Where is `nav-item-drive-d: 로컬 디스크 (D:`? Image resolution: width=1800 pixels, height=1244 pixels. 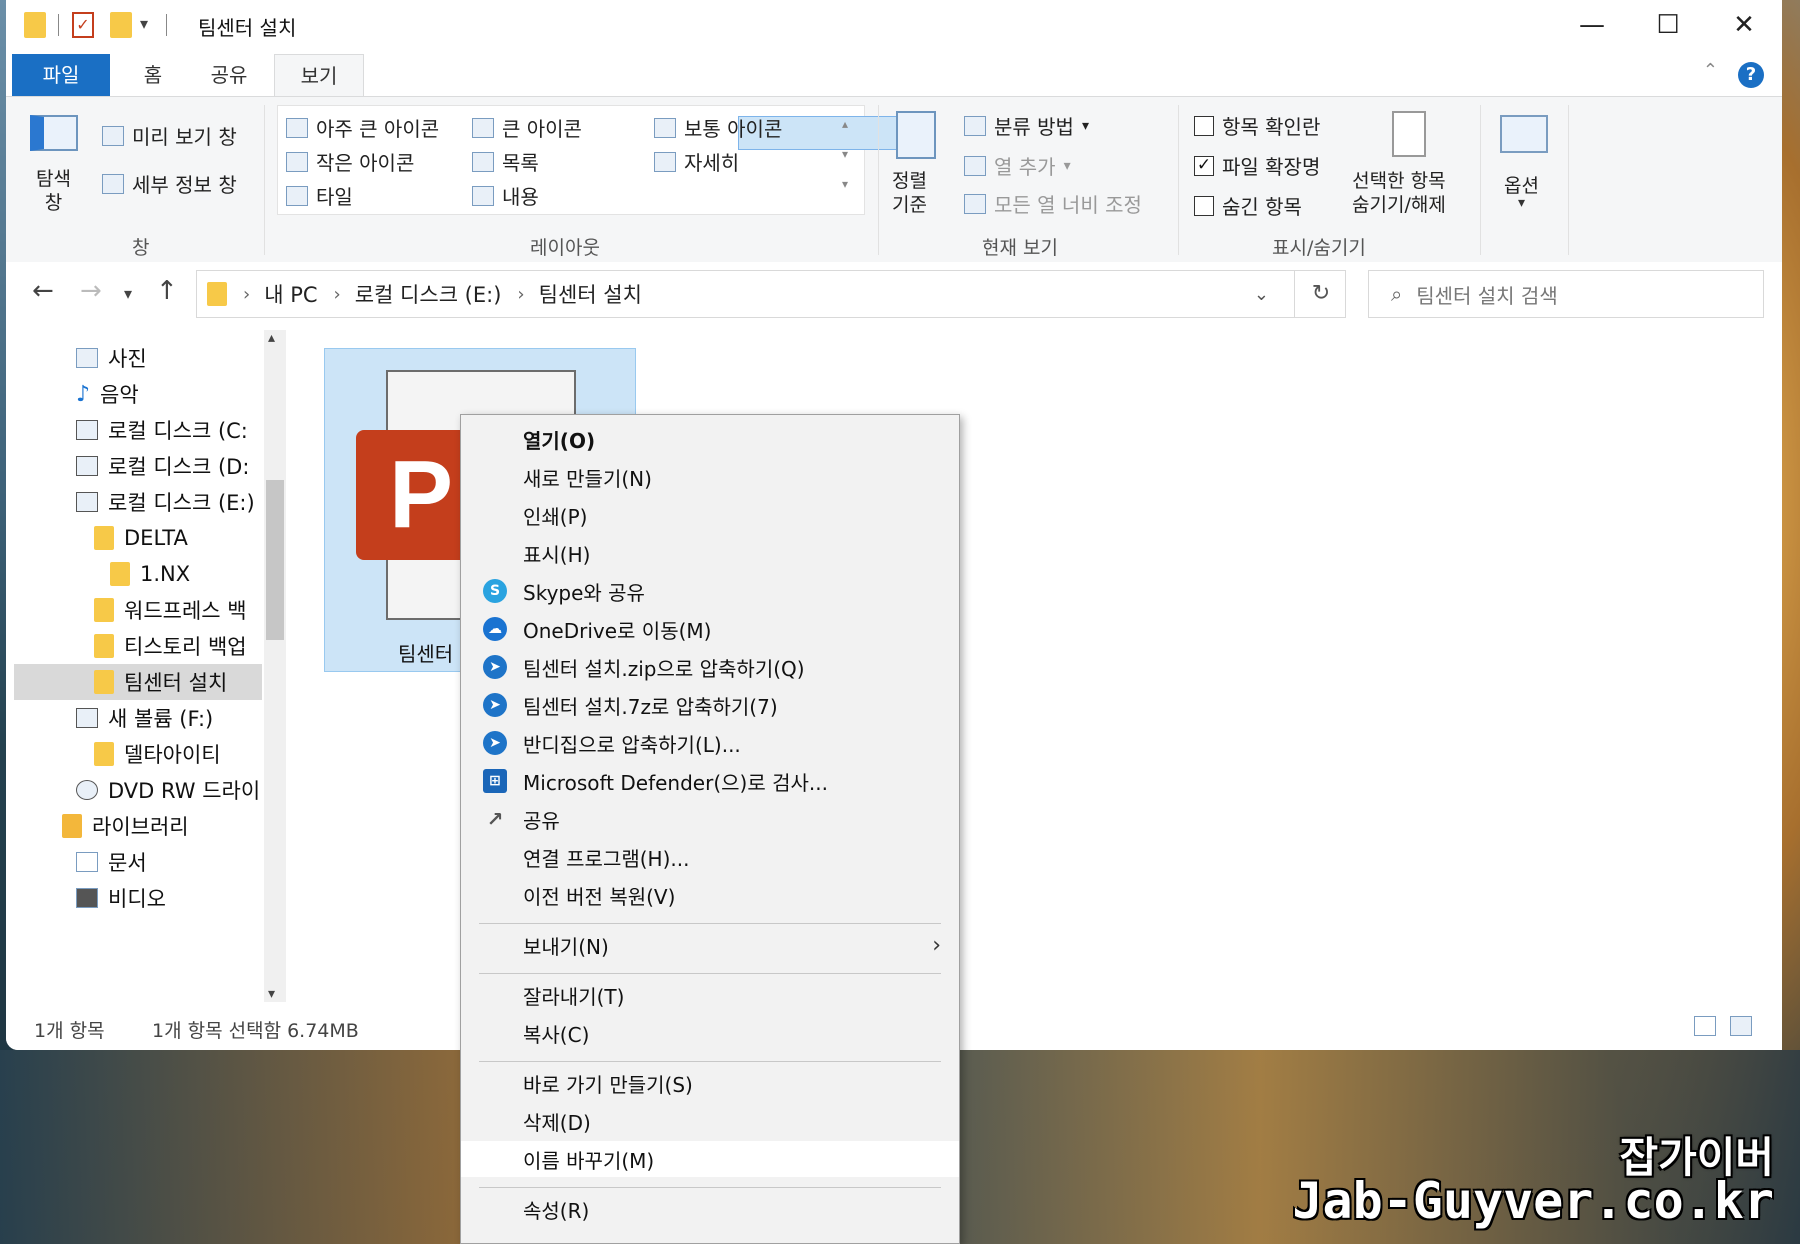
nav-item-drive-d: 로컬 디스크 (D: is located at coordinates (162, 466).